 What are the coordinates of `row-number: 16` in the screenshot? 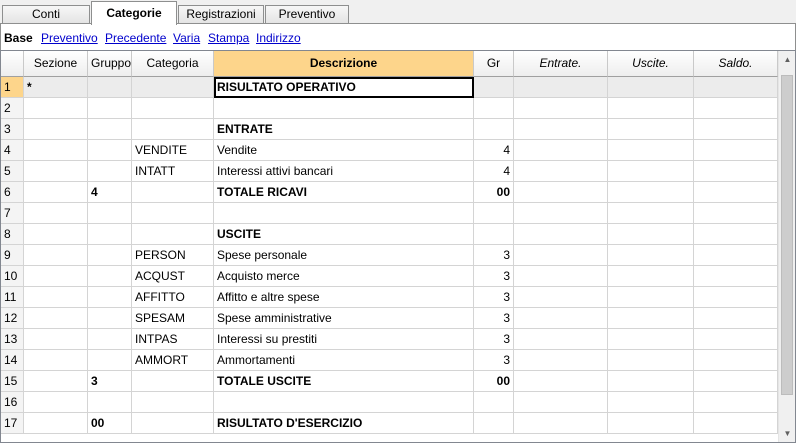 It's located at (12, 402).